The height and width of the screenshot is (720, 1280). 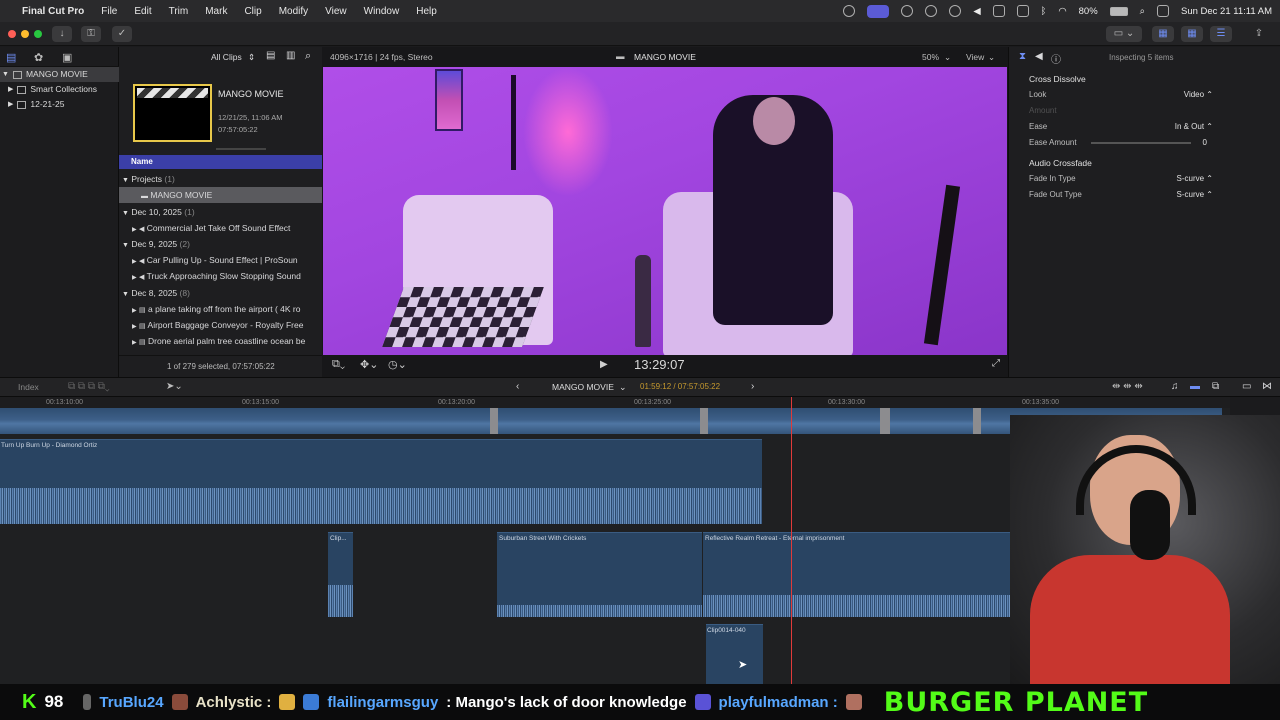 What do you see at coordinates (1124, 34) in the screenshot?
I see `share-arrange-button: ▭ ⌄` at bounding box center [1124, 34].